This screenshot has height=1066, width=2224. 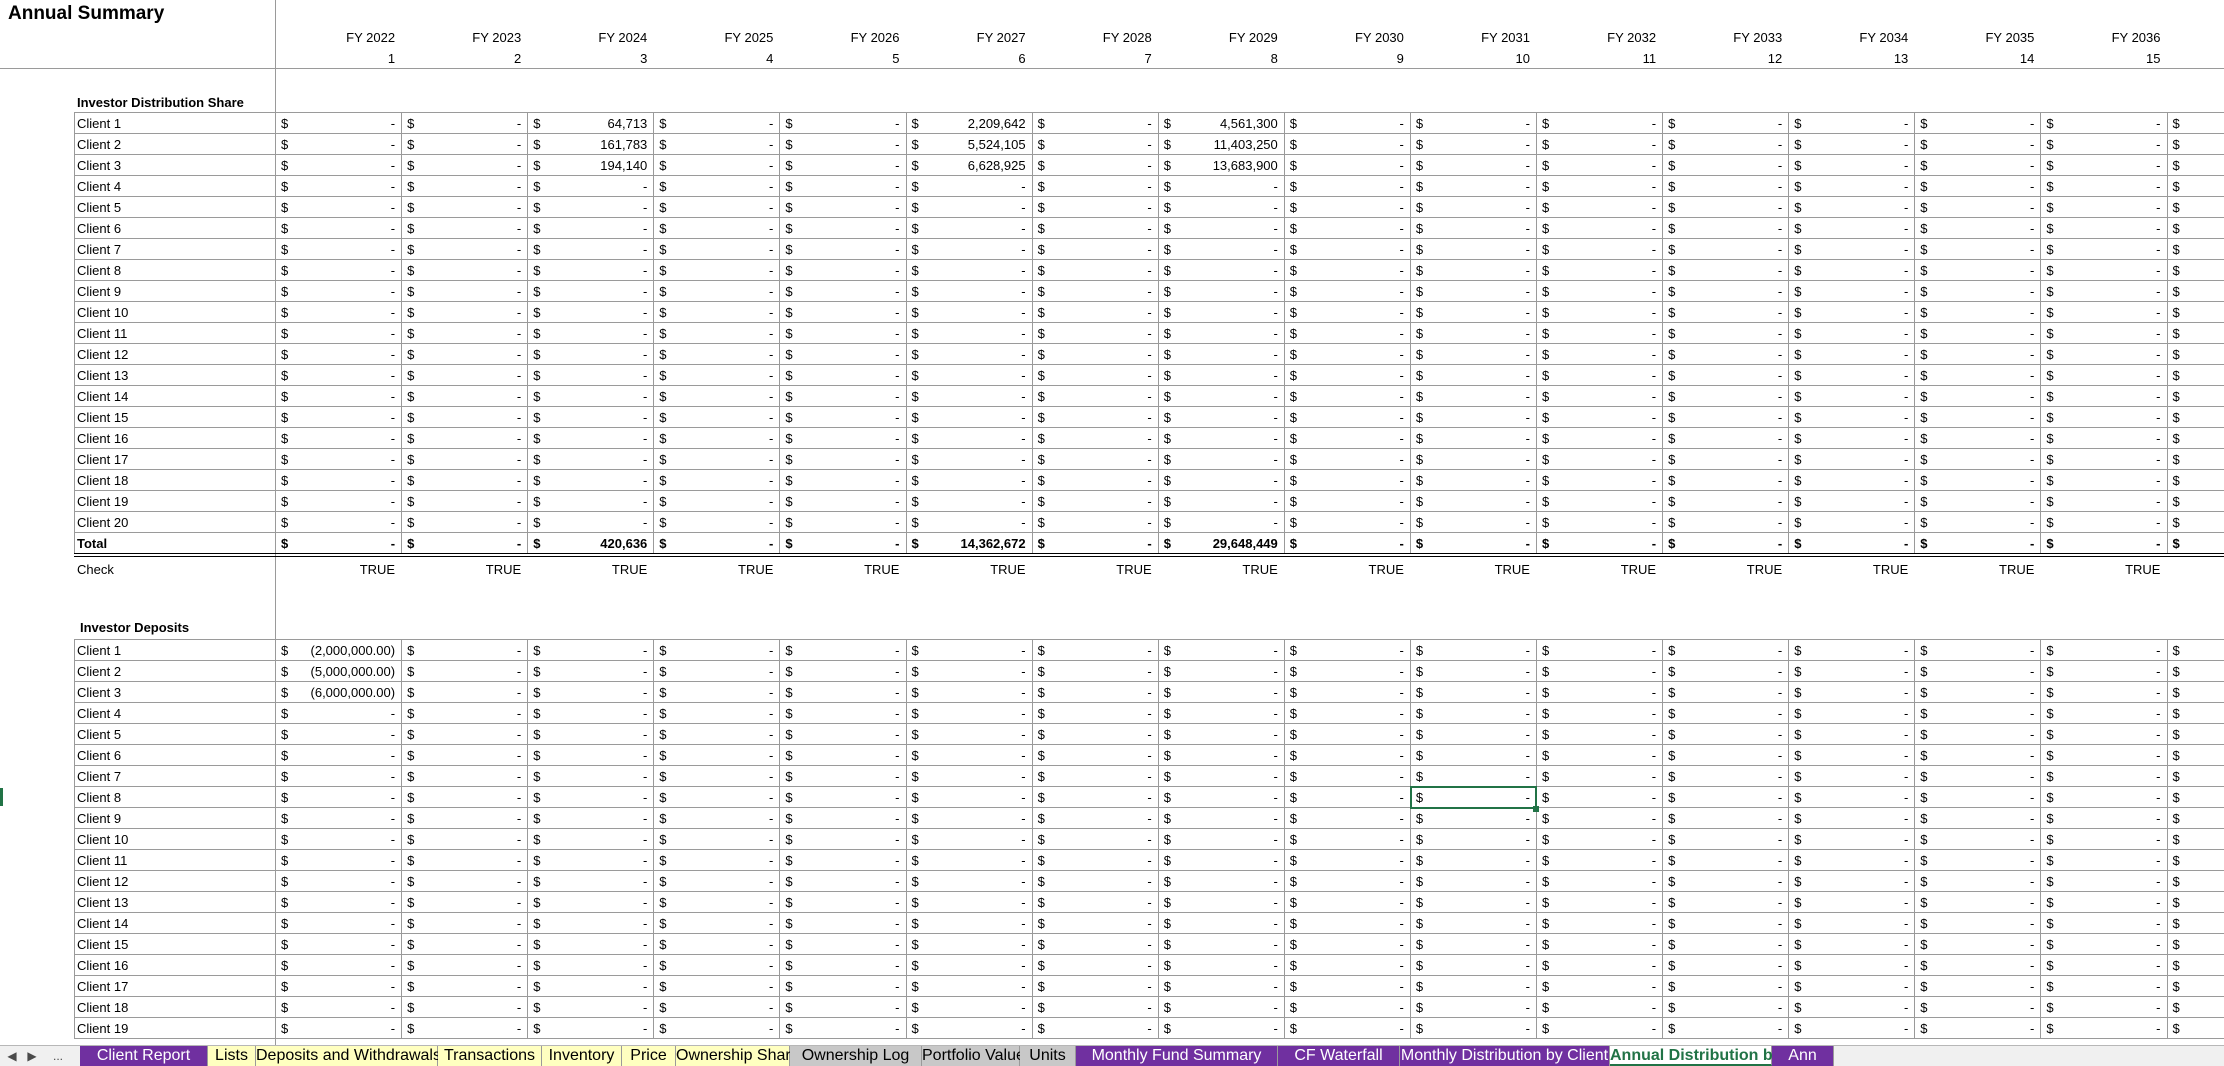 I want to click on value-cell: $194,140, so click(x=590, y=165).